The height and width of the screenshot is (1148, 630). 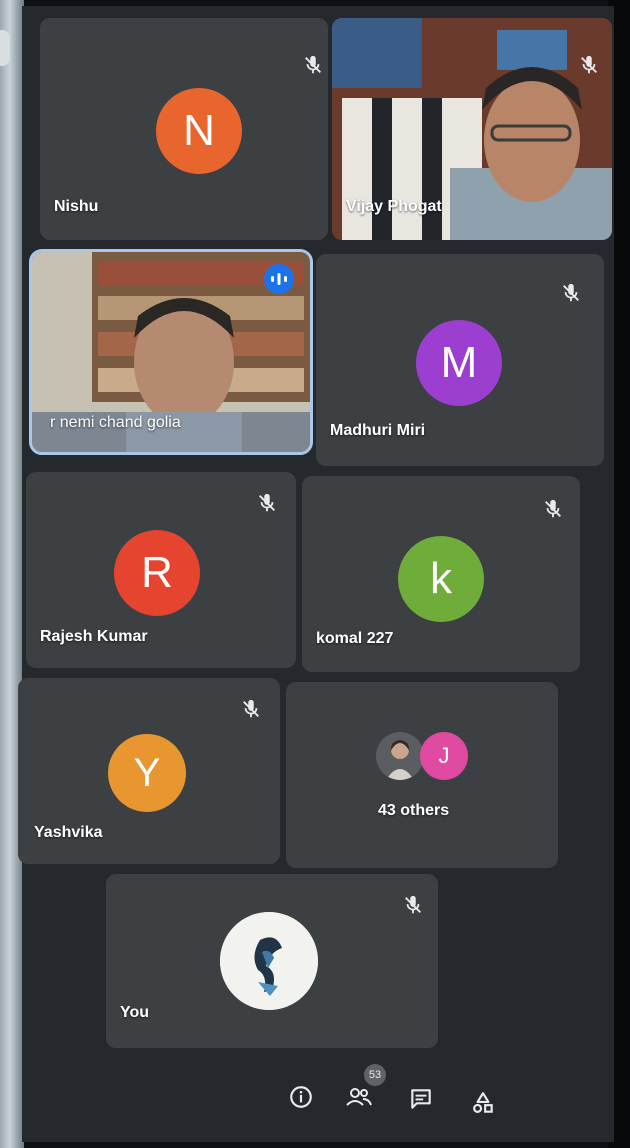 I want to click on participant-name: komal 227, so click(x=355, y=638).